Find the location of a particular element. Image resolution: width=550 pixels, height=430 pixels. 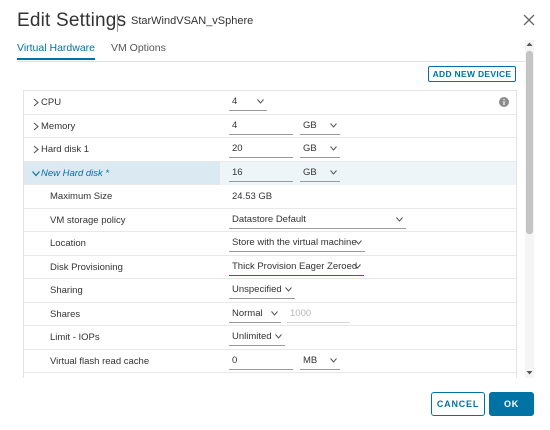

flash-cache-input: 0 is located at coordinates (261, 361).